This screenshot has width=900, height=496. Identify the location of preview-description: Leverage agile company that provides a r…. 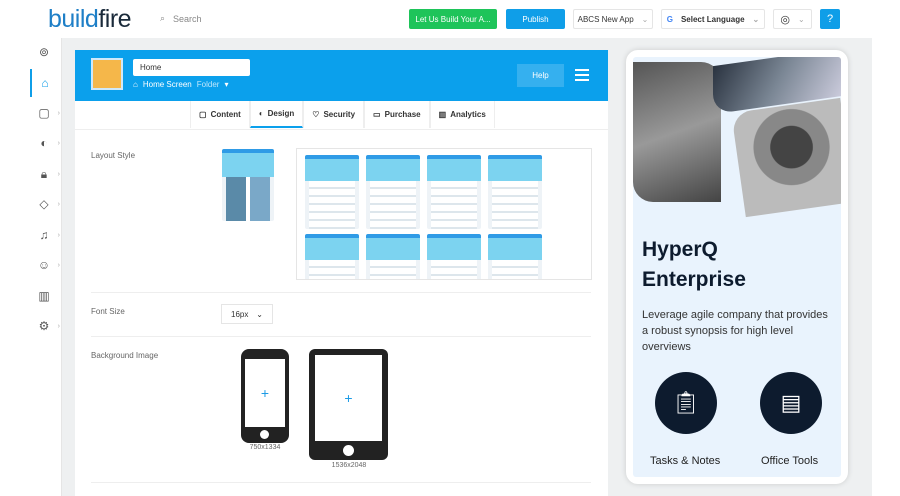
(735, 331).